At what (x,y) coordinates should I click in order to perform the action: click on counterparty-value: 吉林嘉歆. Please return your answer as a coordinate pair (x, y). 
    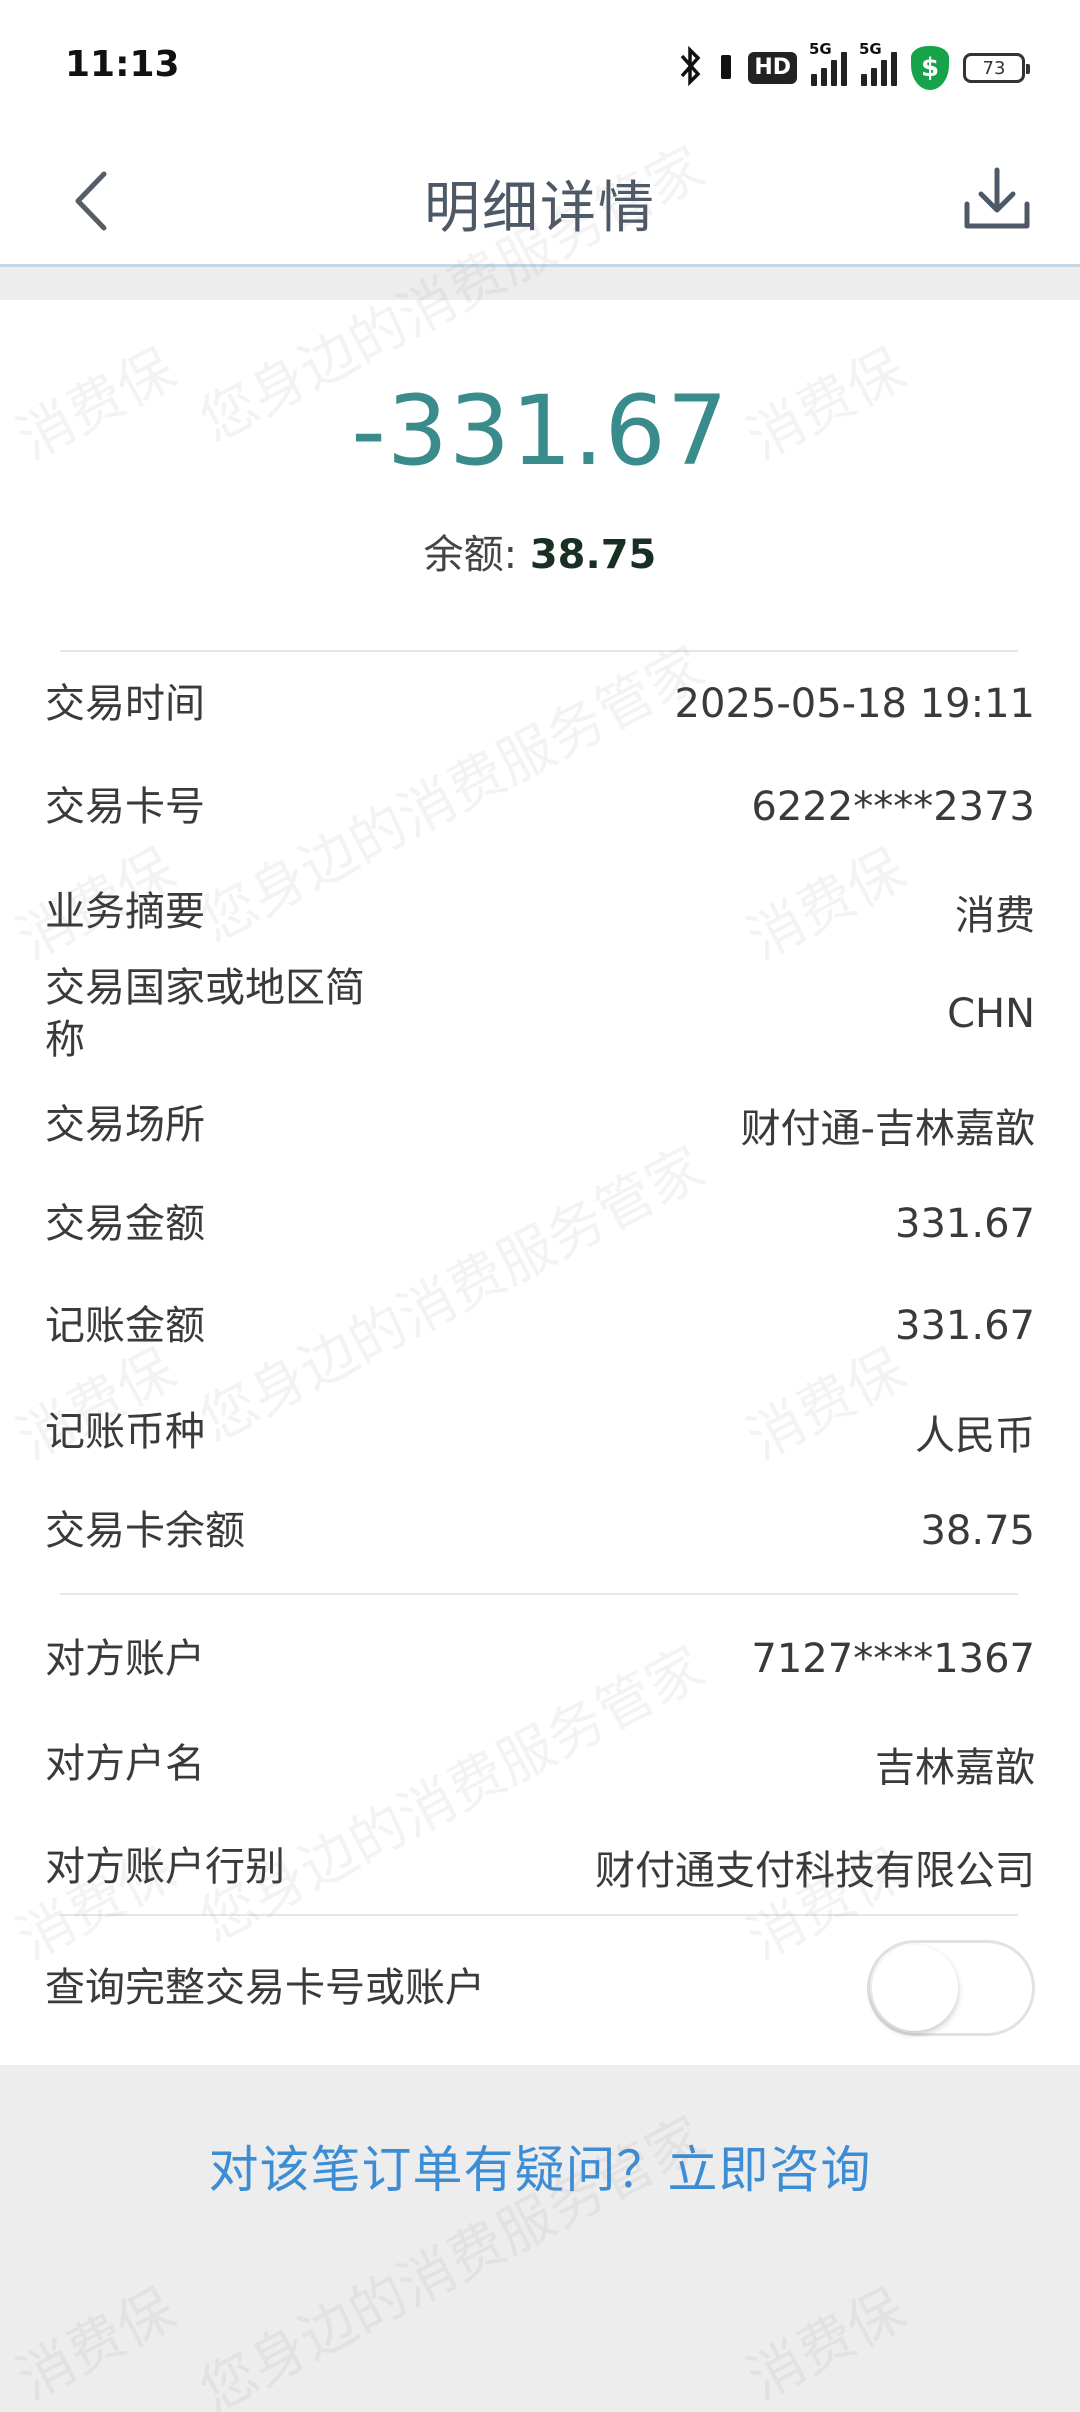
    Looking at the image, I should click on (955, 1768).